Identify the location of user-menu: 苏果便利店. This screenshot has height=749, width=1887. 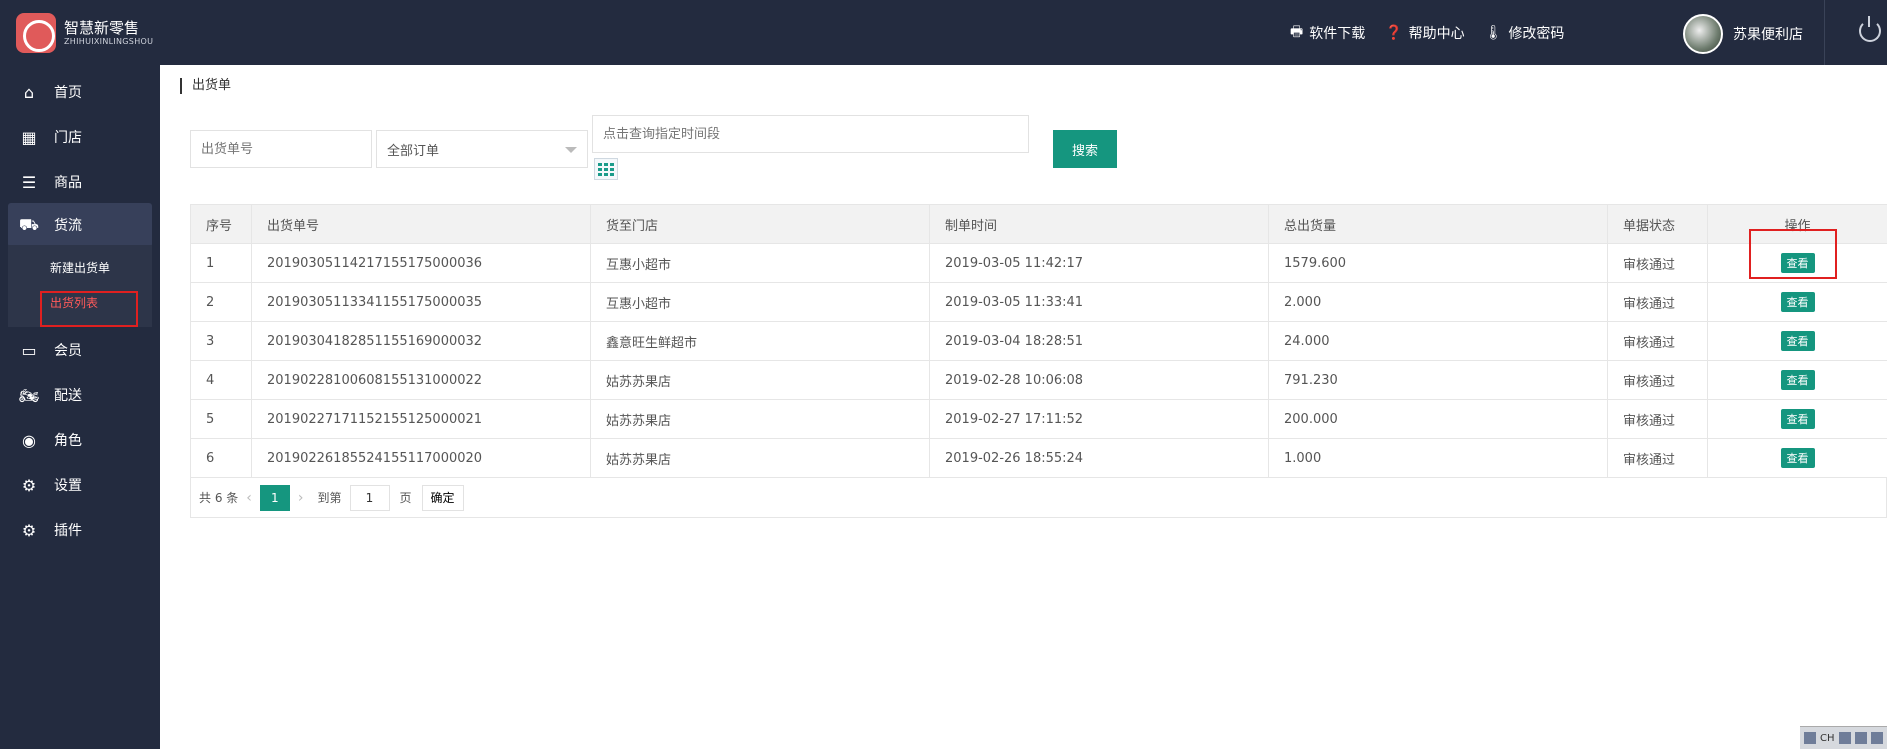
(1743, 34).